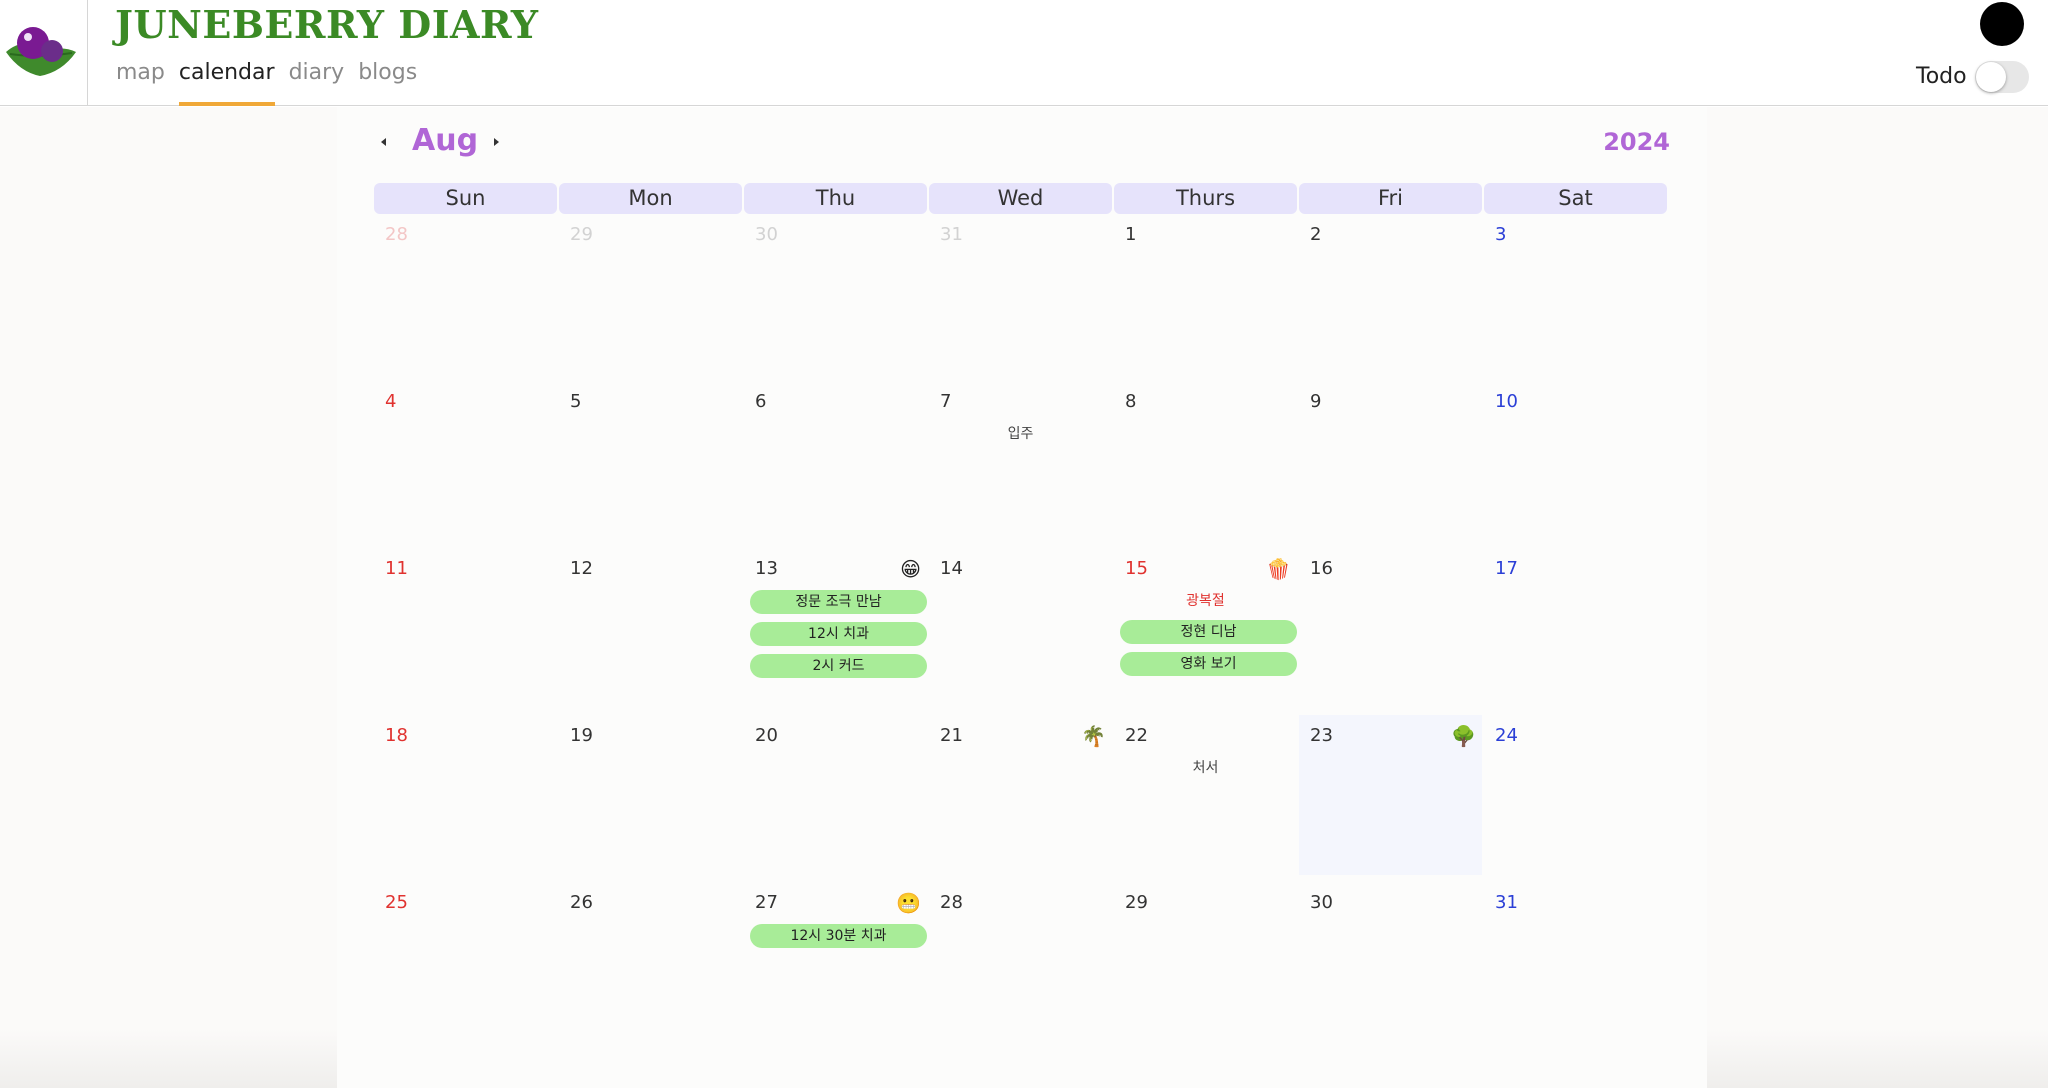 The image size is (2048, 1088). I want to click on day-number: 16, so click(1321, 568).